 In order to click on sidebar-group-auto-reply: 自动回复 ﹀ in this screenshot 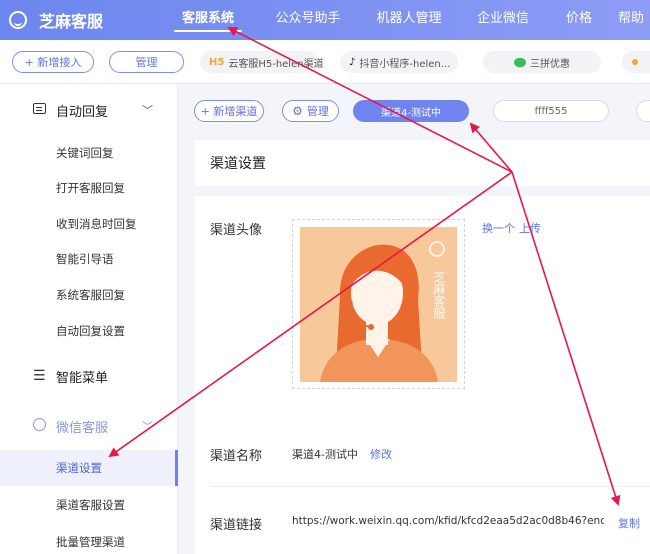, I will do `click(89, 110)`.